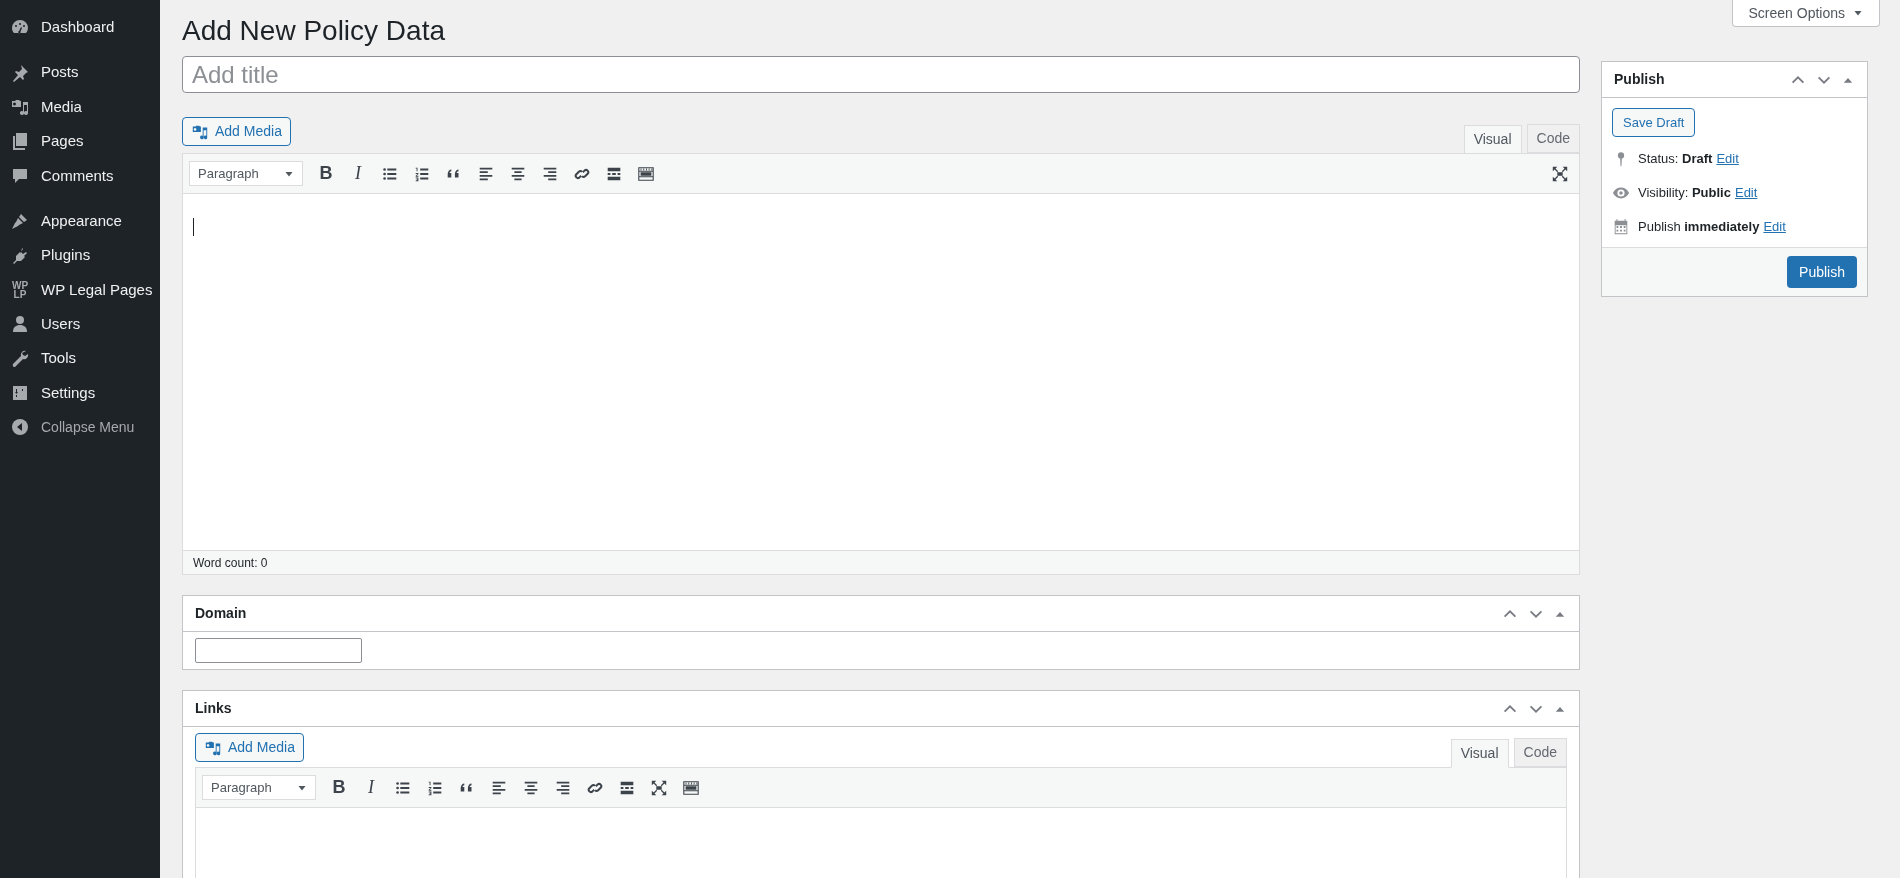  I want to click on sidebar-item: WP LP WP Legal Pages, so click(80, 290).